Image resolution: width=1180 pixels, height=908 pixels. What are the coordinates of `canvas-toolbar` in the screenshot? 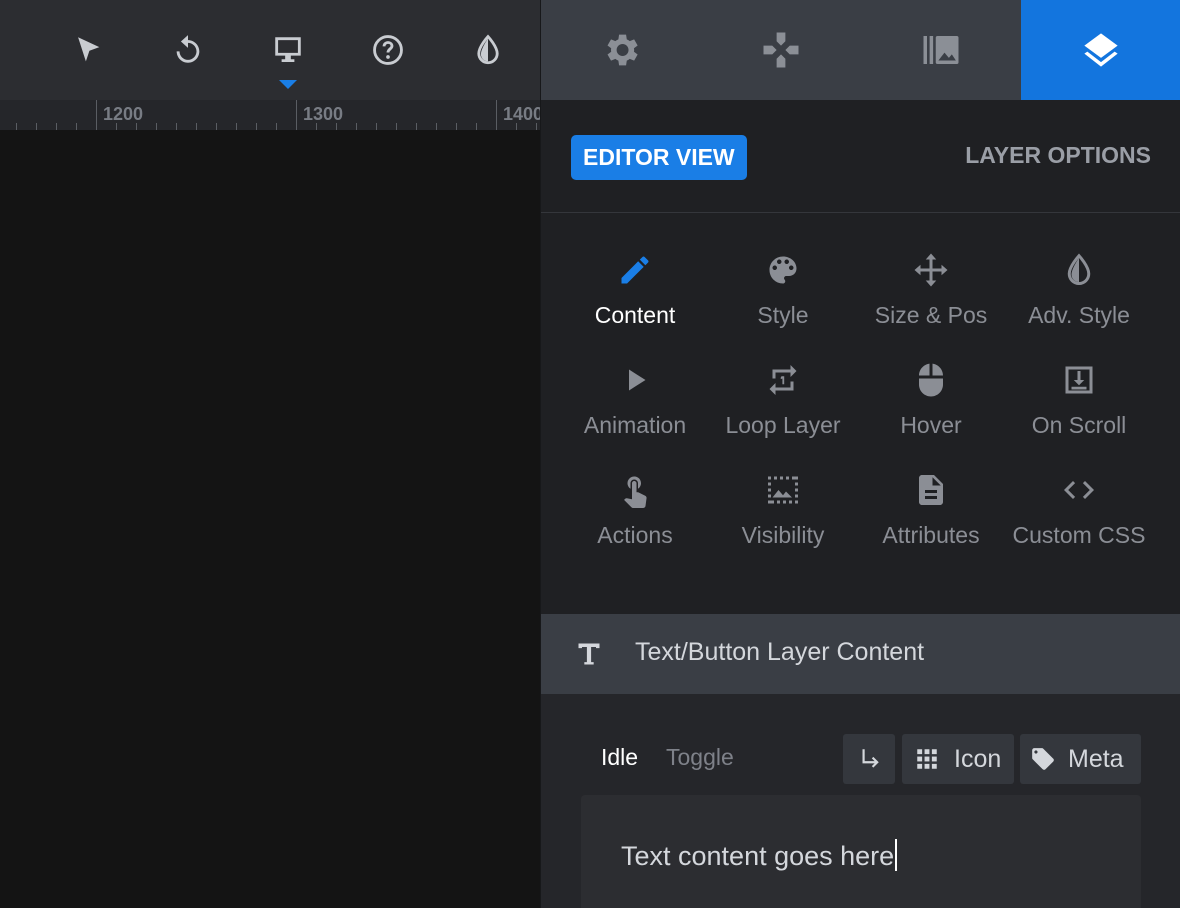 It's located at (270, 50).